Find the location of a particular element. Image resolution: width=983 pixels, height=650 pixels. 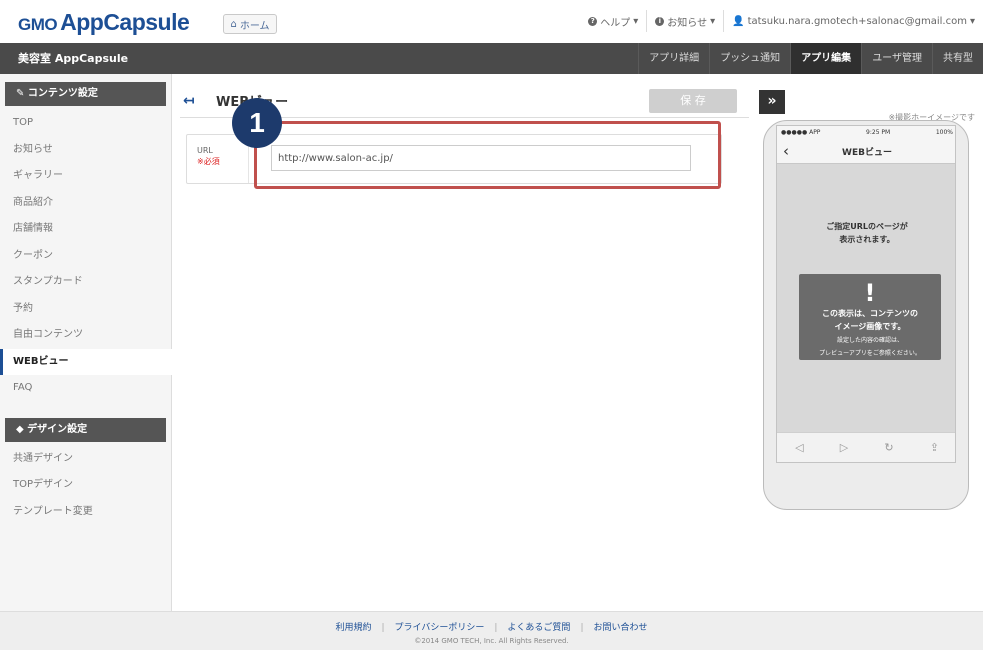

status-carrier: ●●●●● APP is located at coordinates (801, 132).